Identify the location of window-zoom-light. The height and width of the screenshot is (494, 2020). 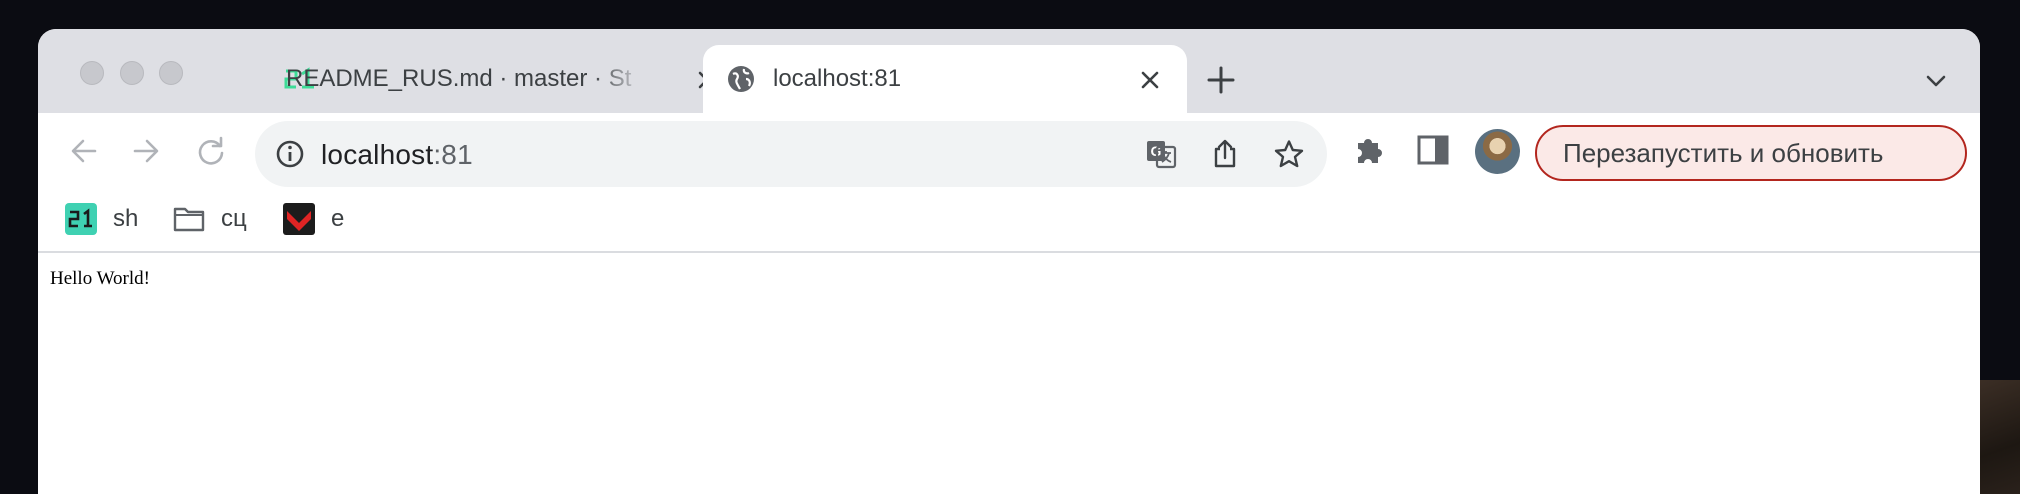
(171, 73).